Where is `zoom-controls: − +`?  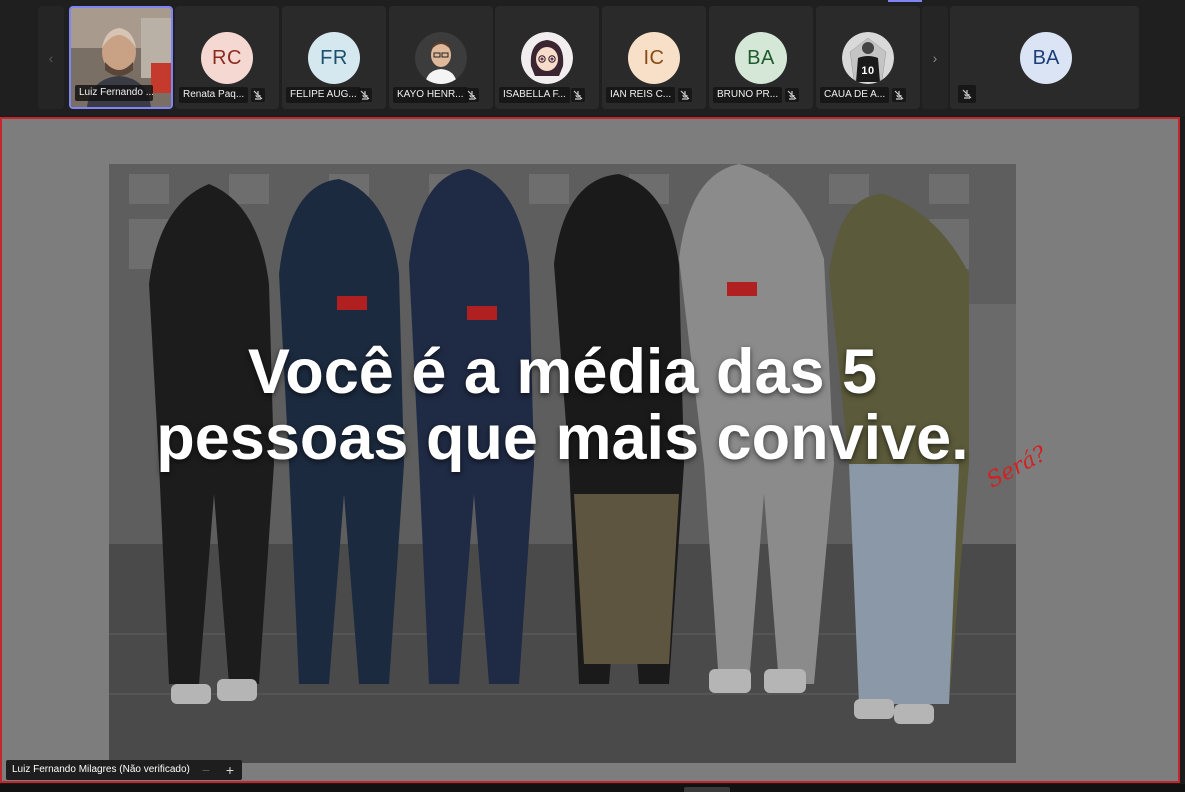 zoom-controls: − + is located at coordinates (218, 770).